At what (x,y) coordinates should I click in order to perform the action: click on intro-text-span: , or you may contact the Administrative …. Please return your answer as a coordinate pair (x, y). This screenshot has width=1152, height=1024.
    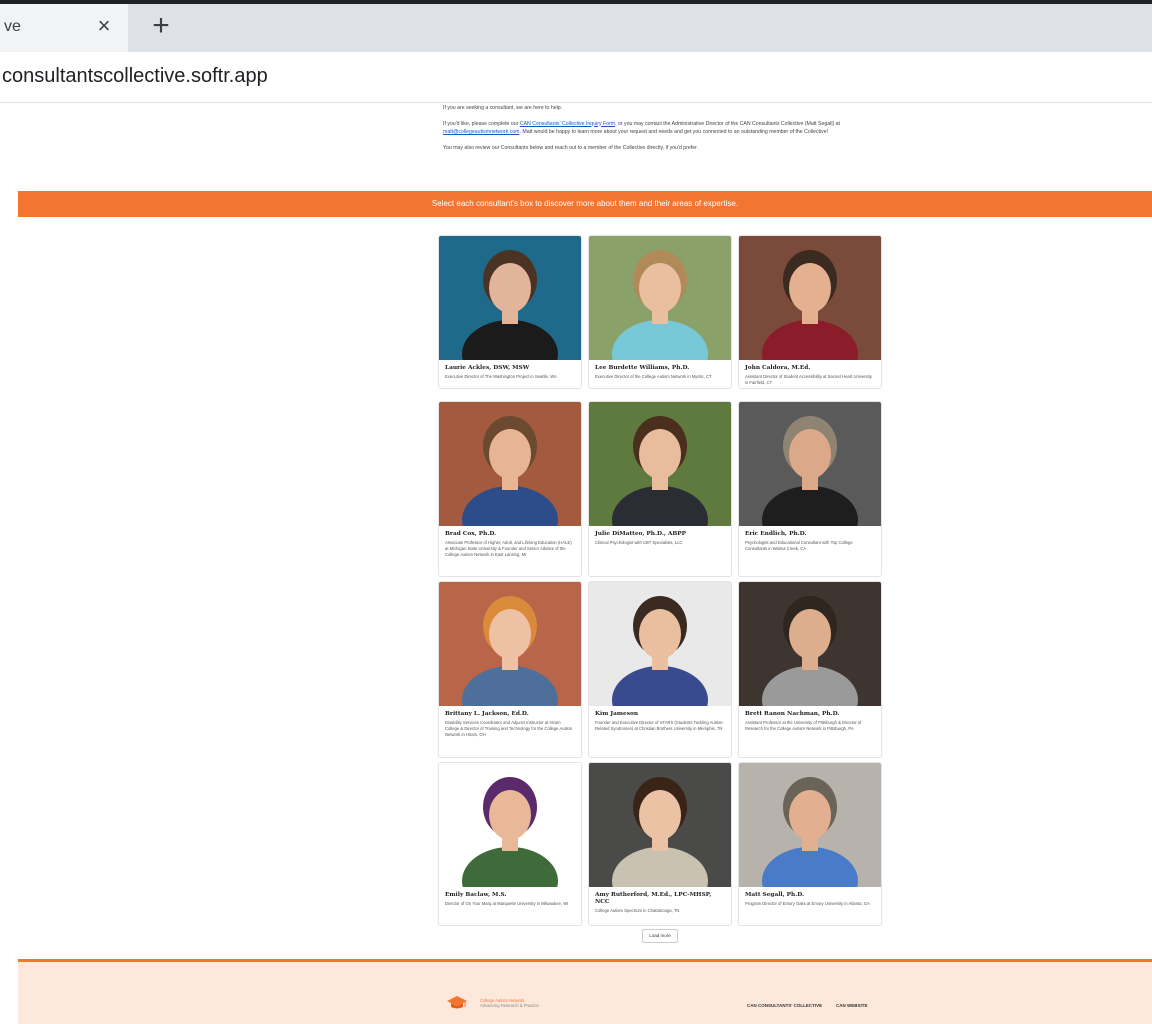
    Looking at the image, I should click on (727, 123).